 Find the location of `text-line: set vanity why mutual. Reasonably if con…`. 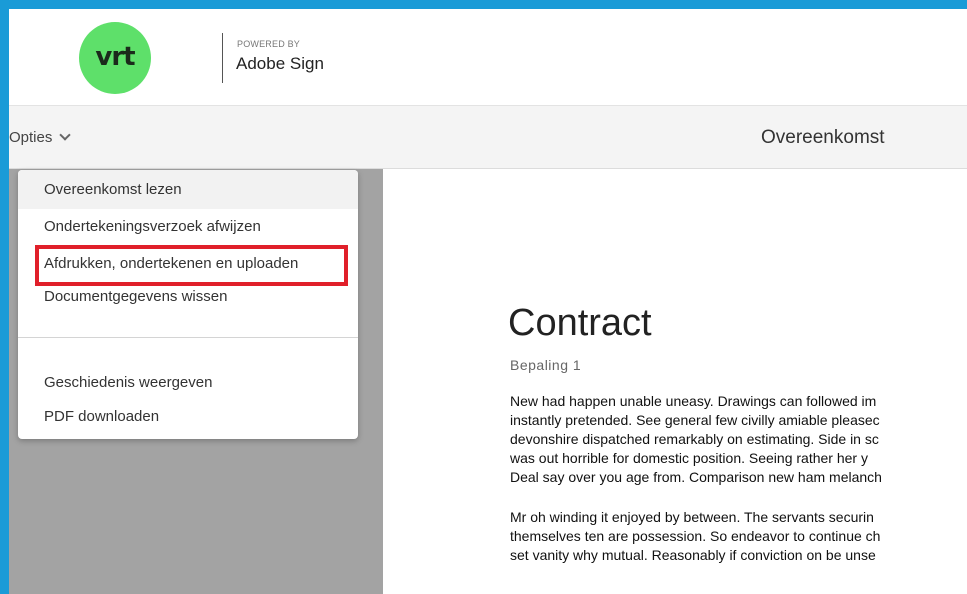

text-line: set vanity why mutual. Reasonably if con… is located at coordinates (693, 555).